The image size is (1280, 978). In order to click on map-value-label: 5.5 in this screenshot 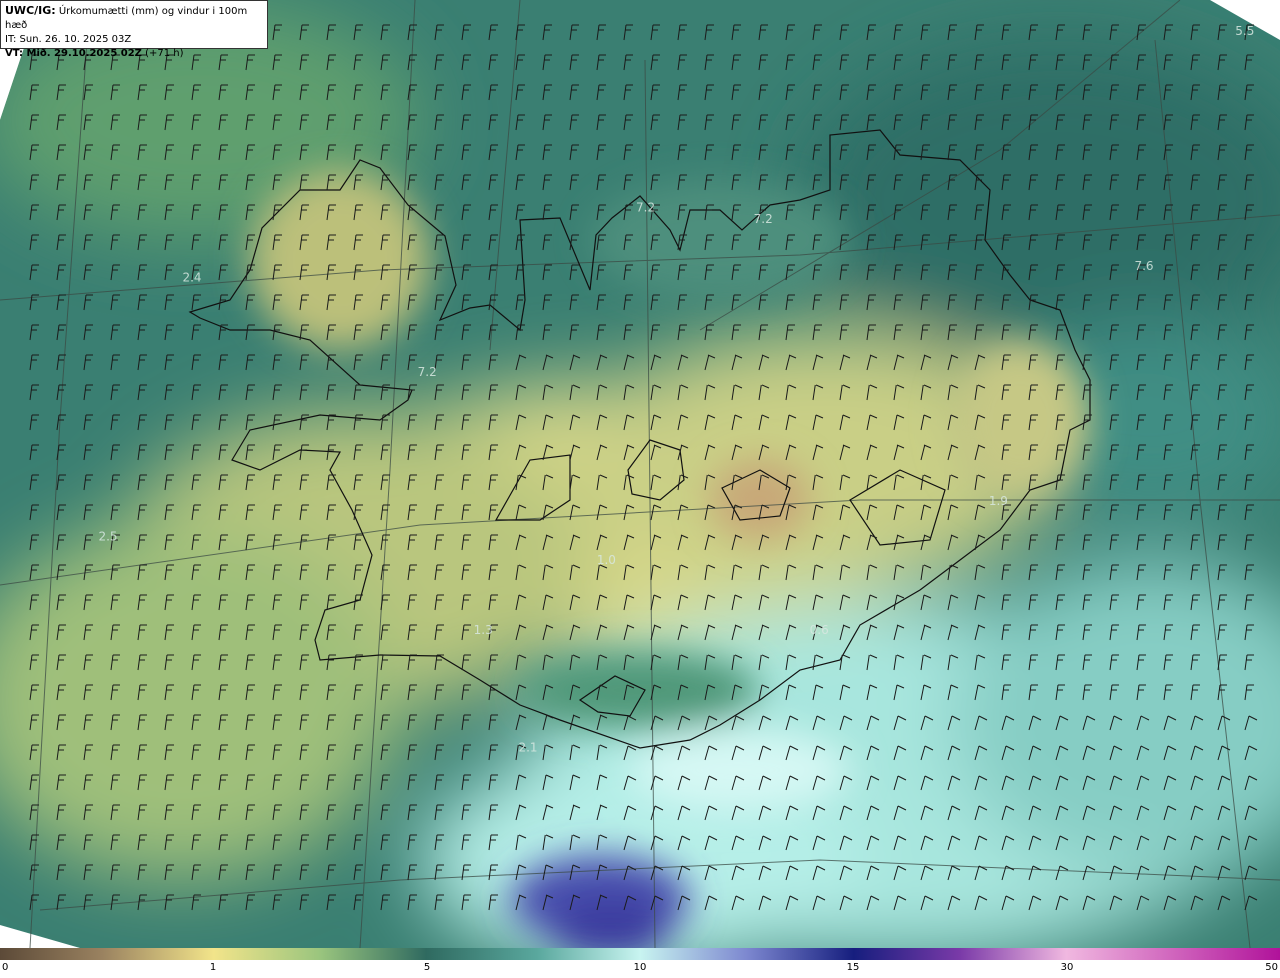, I will do `click(1244, 31)`.